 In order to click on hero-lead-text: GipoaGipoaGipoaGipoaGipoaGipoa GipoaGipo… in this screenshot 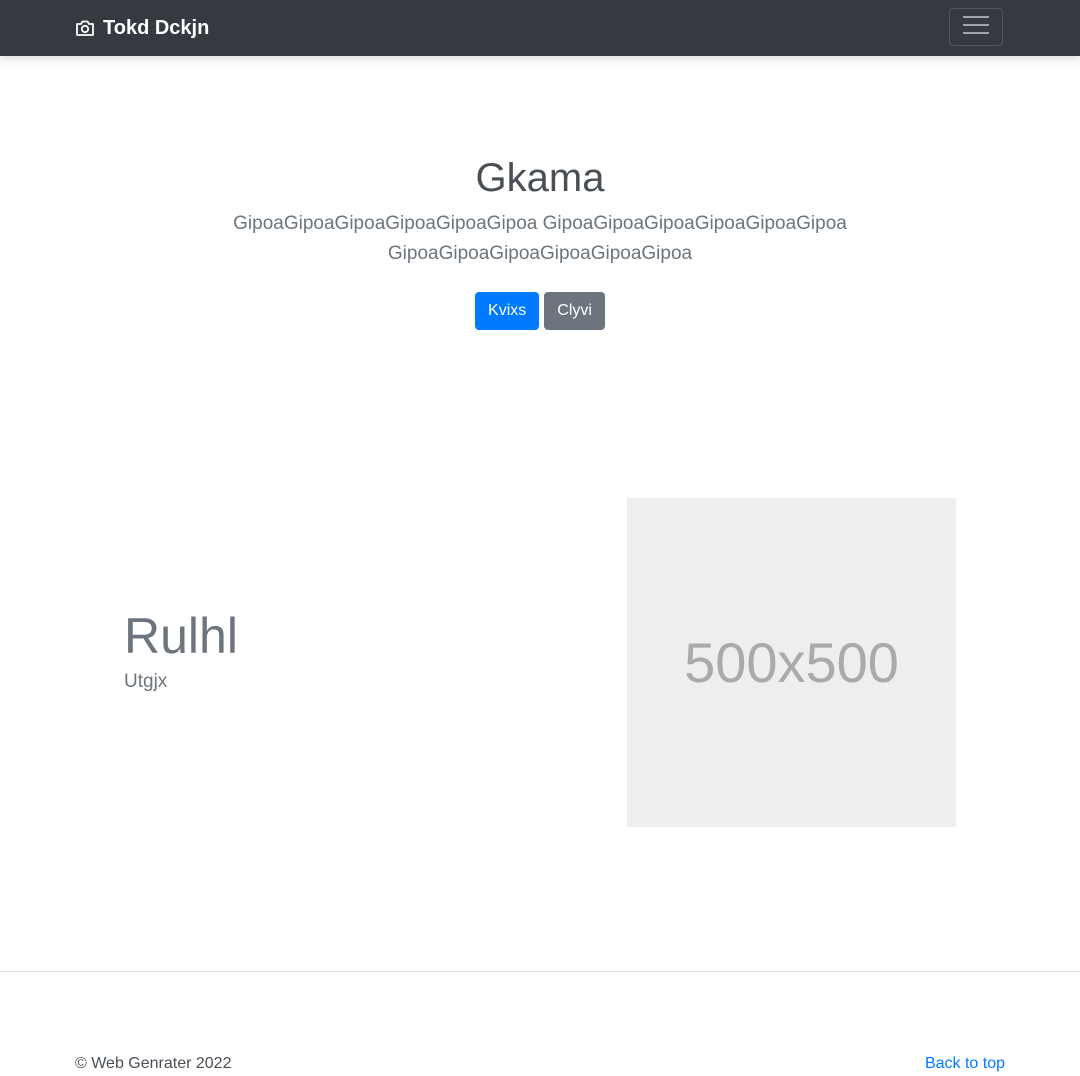, I will do `click(540, 238)`.